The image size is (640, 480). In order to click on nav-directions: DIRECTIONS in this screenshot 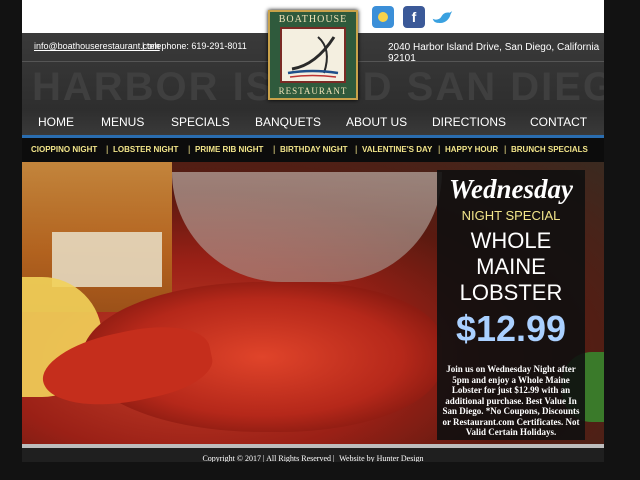, I will do `click(469, 122)`.